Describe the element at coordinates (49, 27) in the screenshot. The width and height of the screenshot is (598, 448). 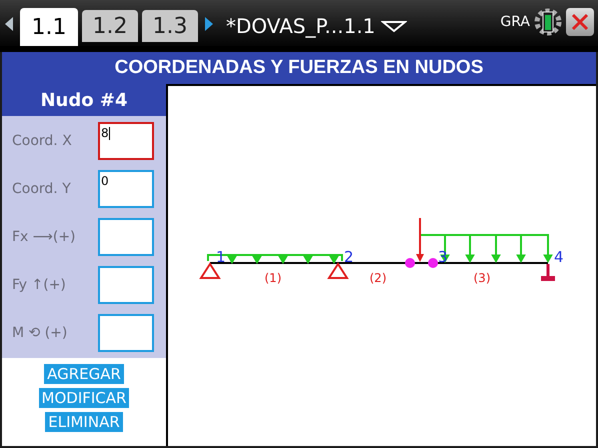
I see `page-tab: 1.1` at that location.